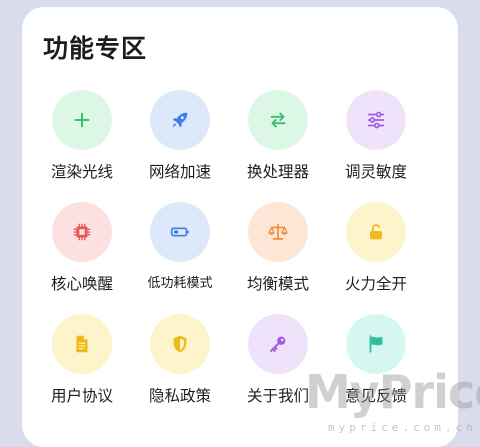  What do you see at coordinates (180, 283) in the screenshot?
I see `tile-label: 低功耗模式` at bounding box center [180, 283].